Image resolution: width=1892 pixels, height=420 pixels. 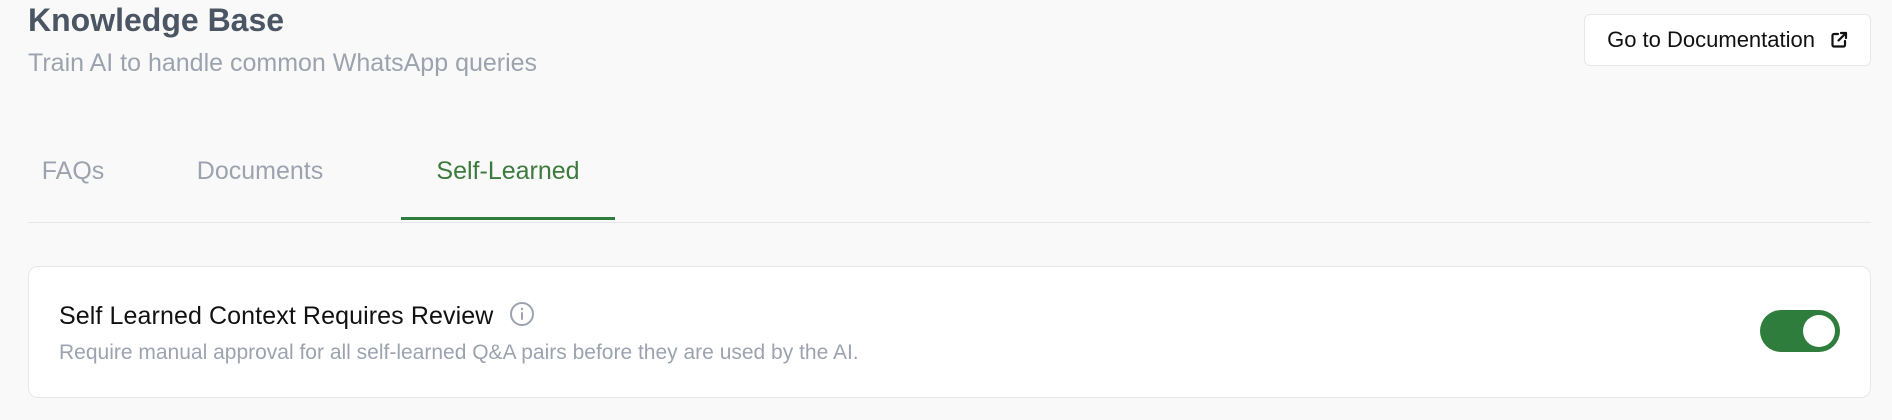 I want to click on setting-title: Self Learned Context Requires Review, so click(x=276, y=316).